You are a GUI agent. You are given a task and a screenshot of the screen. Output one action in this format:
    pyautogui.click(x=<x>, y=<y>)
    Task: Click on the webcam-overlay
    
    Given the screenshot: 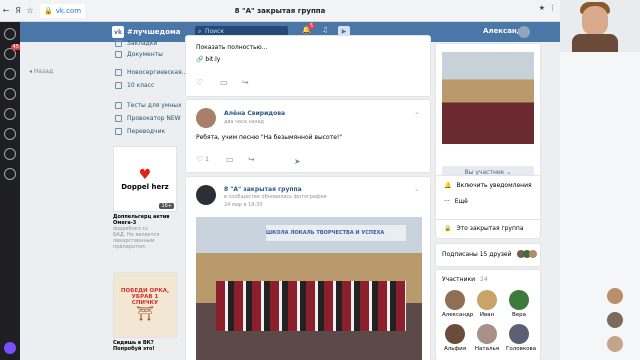 What is the action you would take?
    pyautogui.click(x=600, y=26)
    